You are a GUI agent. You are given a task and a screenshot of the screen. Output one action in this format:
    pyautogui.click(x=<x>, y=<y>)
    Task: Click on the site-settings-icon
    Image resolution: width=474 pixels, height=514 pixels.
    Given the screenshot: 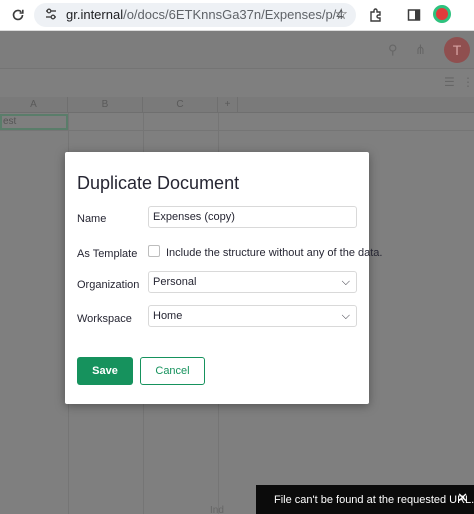 What is the action you would take?
    pyautogui.click(x=52, y=15)
    